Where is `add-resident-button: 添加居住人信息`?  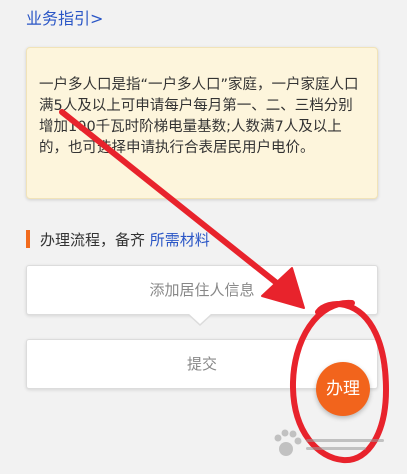 add-resident-button: 添加居住人信息 is located at coordinates (202, 290).